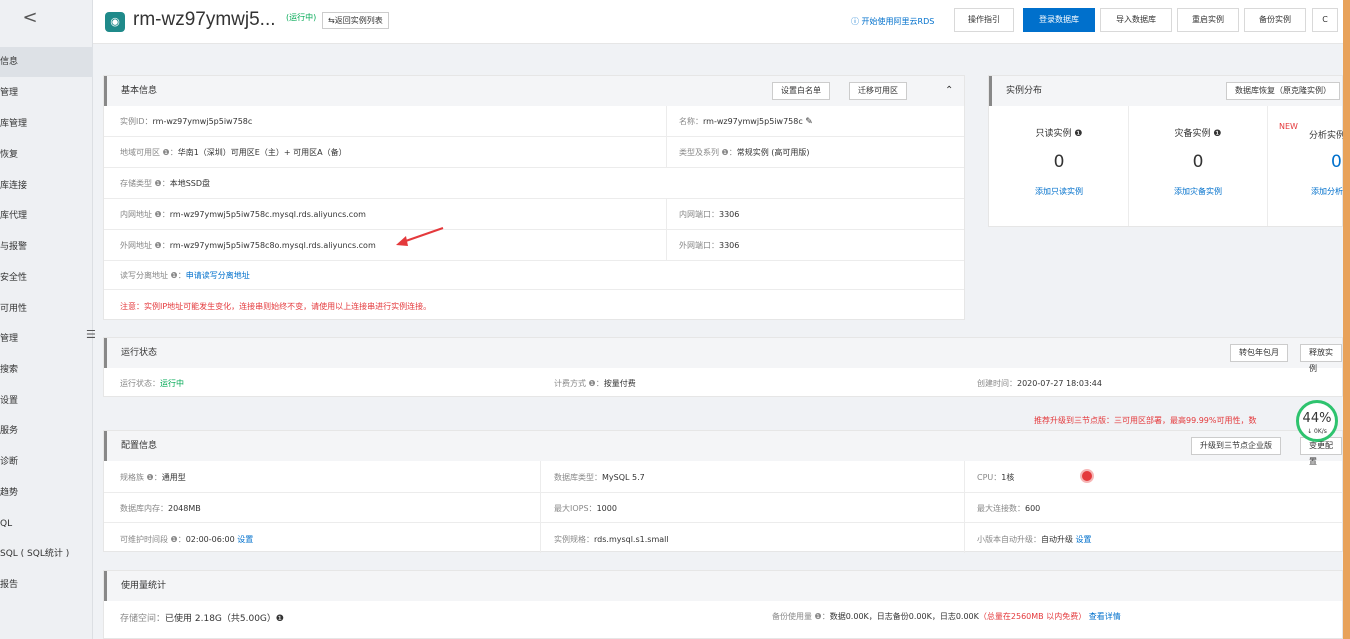  I want to click on intranet-port-label: 内网端口：, so click(699, 214).